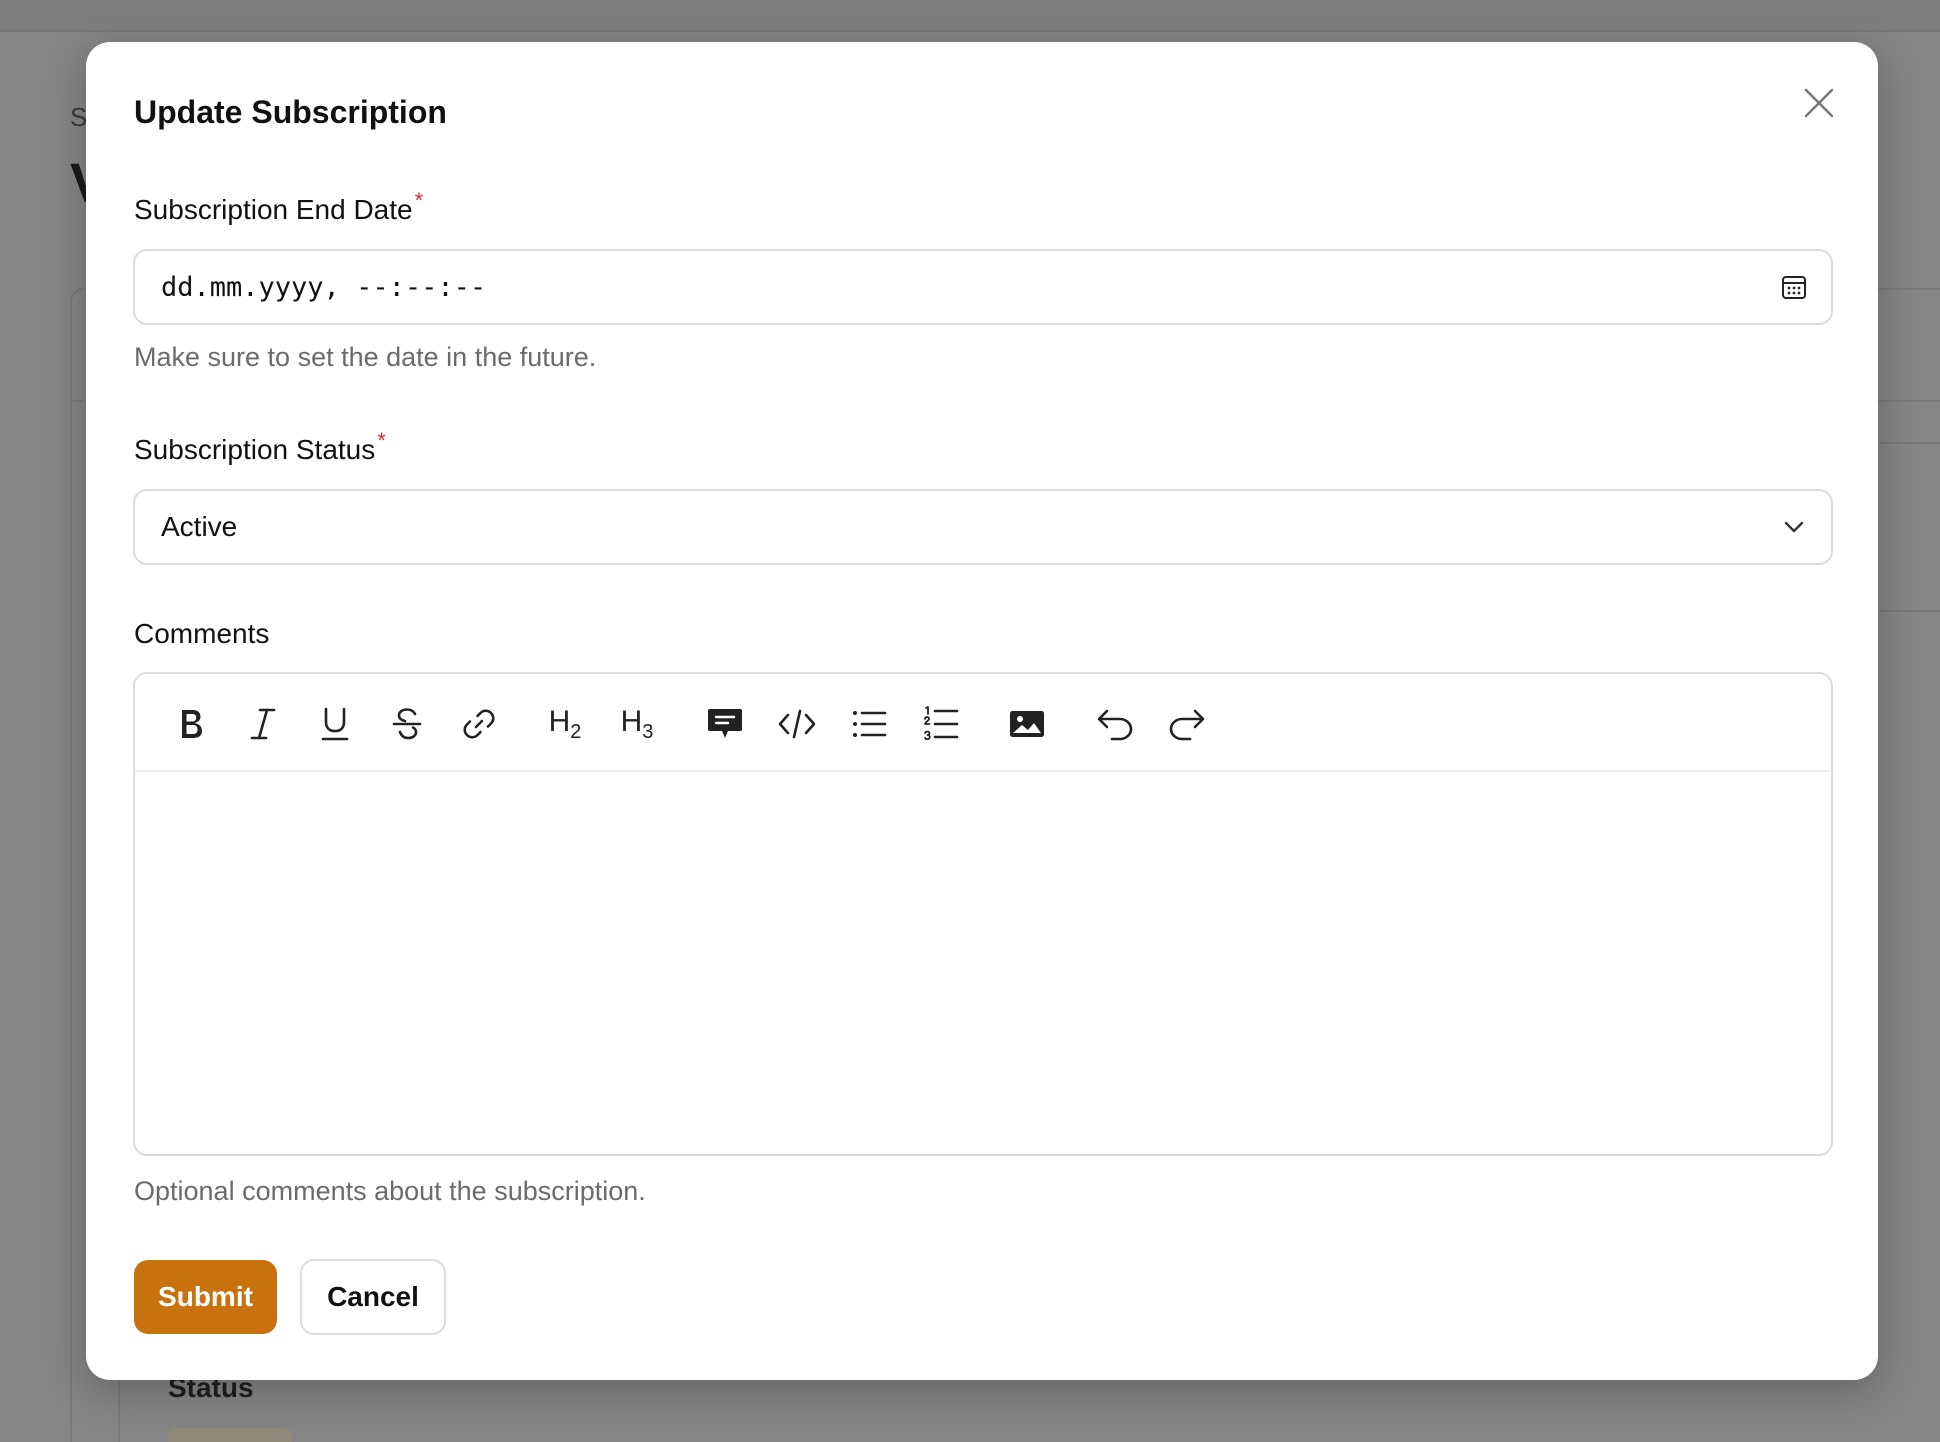 This screenshot has height=1442, width=1940. What do you see at coordinates (205, 1297) in the screenshot?
I see `submit-button: Submit` at bounding box center [205, 1297].